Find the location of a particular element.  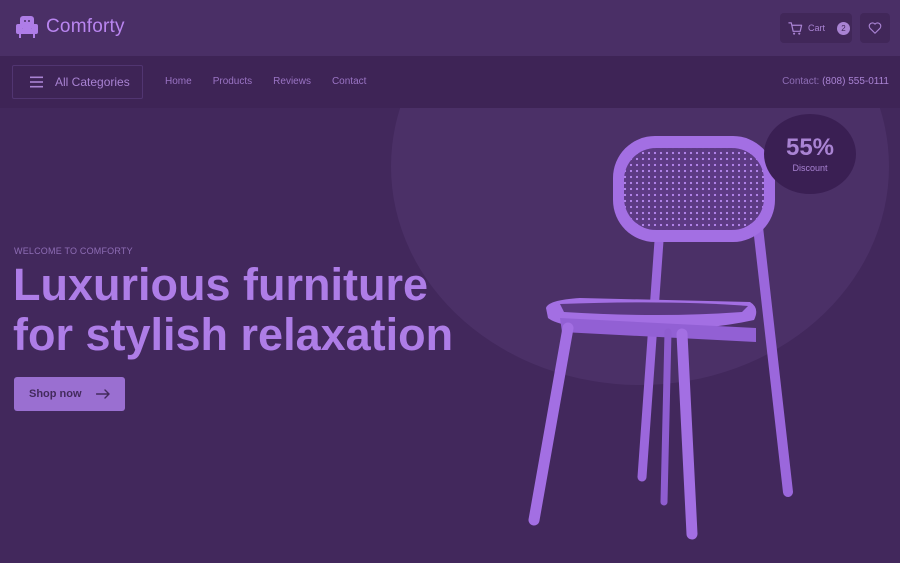

arrow-right-icon is located at coordinates (102, 394).